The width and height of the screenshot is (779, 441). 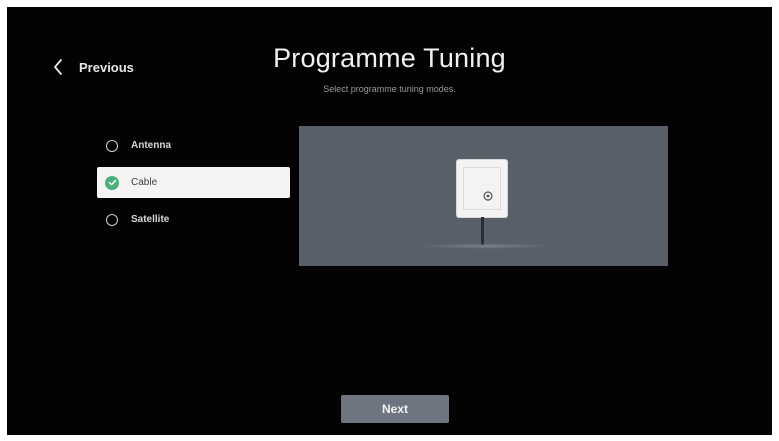 I want to click on wall-plate-frame, so click(x=482, y=188).